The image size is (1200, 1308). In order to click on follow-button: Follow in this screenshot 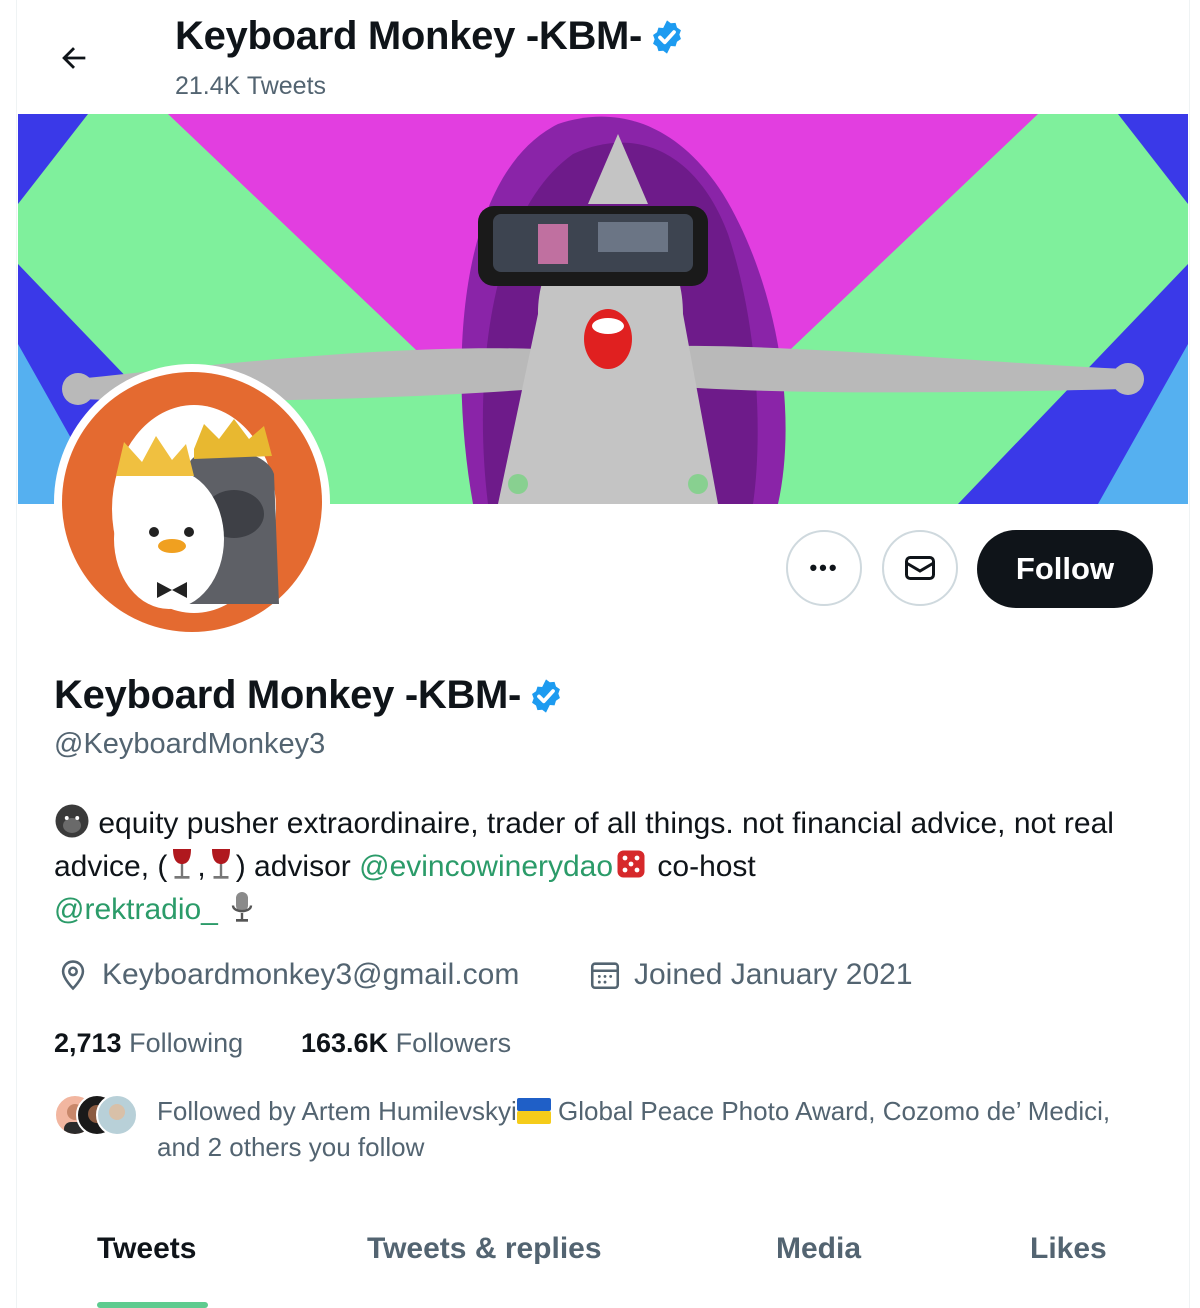, I will do `click(1065, 569)`.